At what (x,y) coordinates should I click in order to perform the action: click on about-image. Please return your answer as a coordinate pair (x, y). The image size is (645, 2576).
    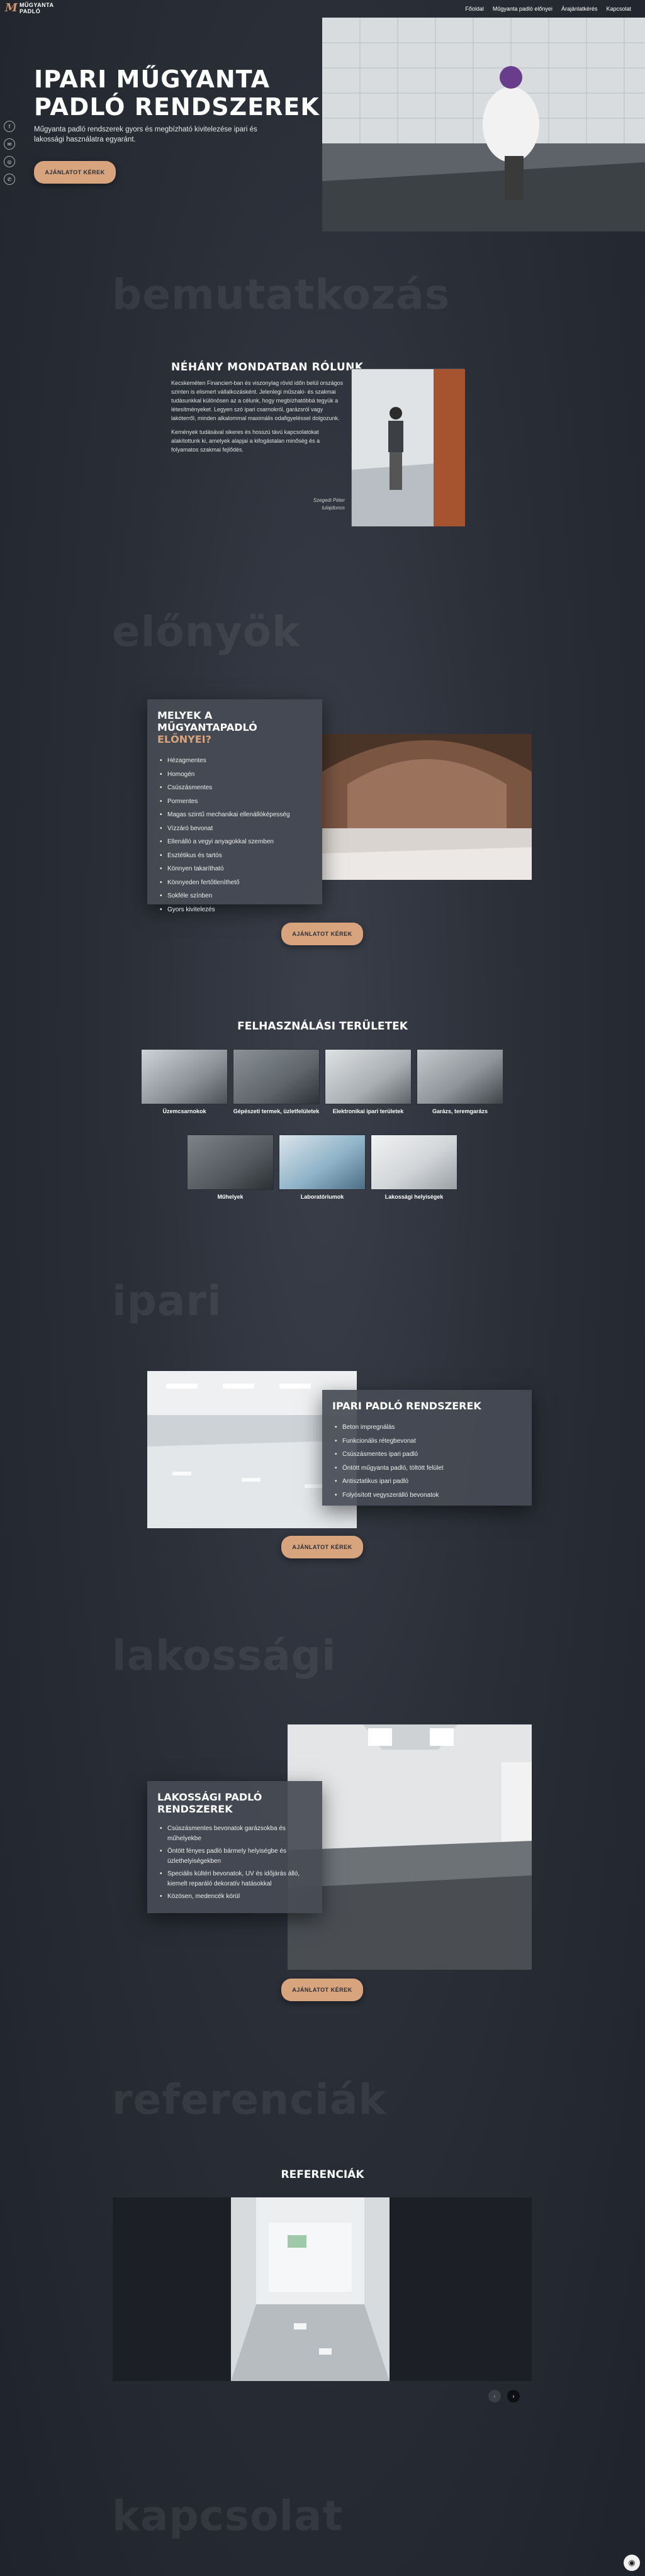
    Looking at the image, I should click on (408, 447).